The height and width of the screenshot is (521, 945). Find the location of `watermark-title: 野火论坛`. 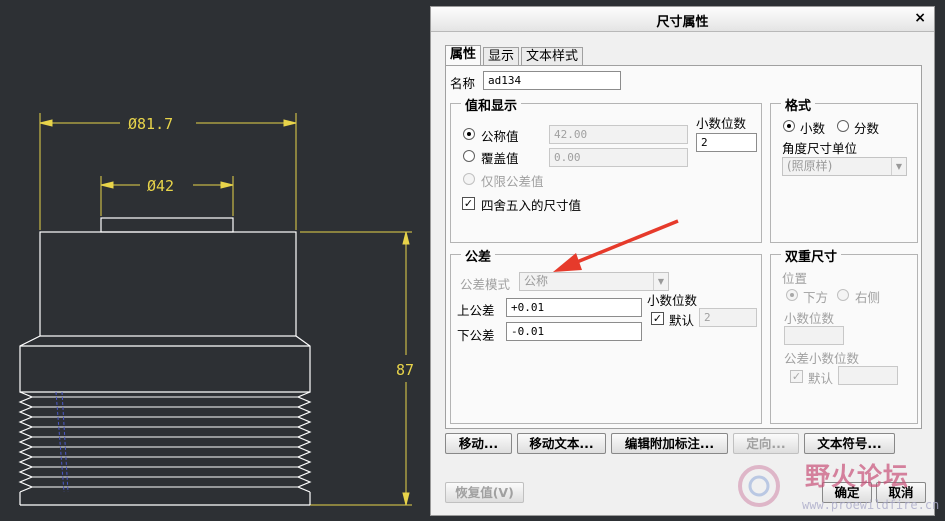

watermark-title: 野火论坛 is located at coordinates (857, 476).